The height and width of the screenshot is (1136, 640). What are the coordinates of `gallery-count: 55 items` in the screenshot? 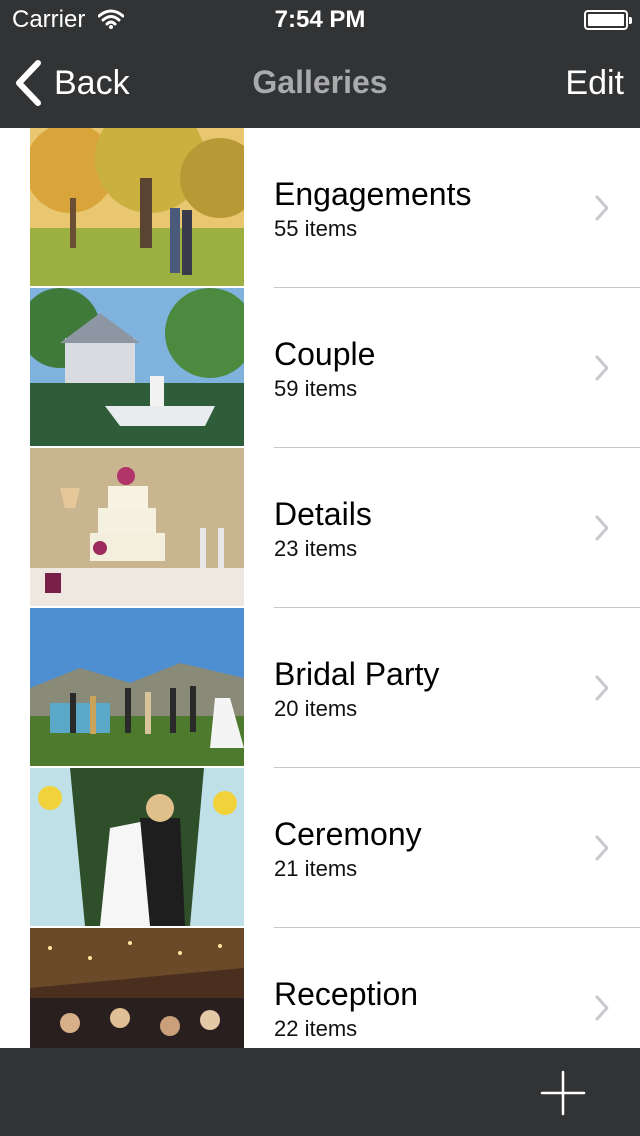 It's located at (316, 228).